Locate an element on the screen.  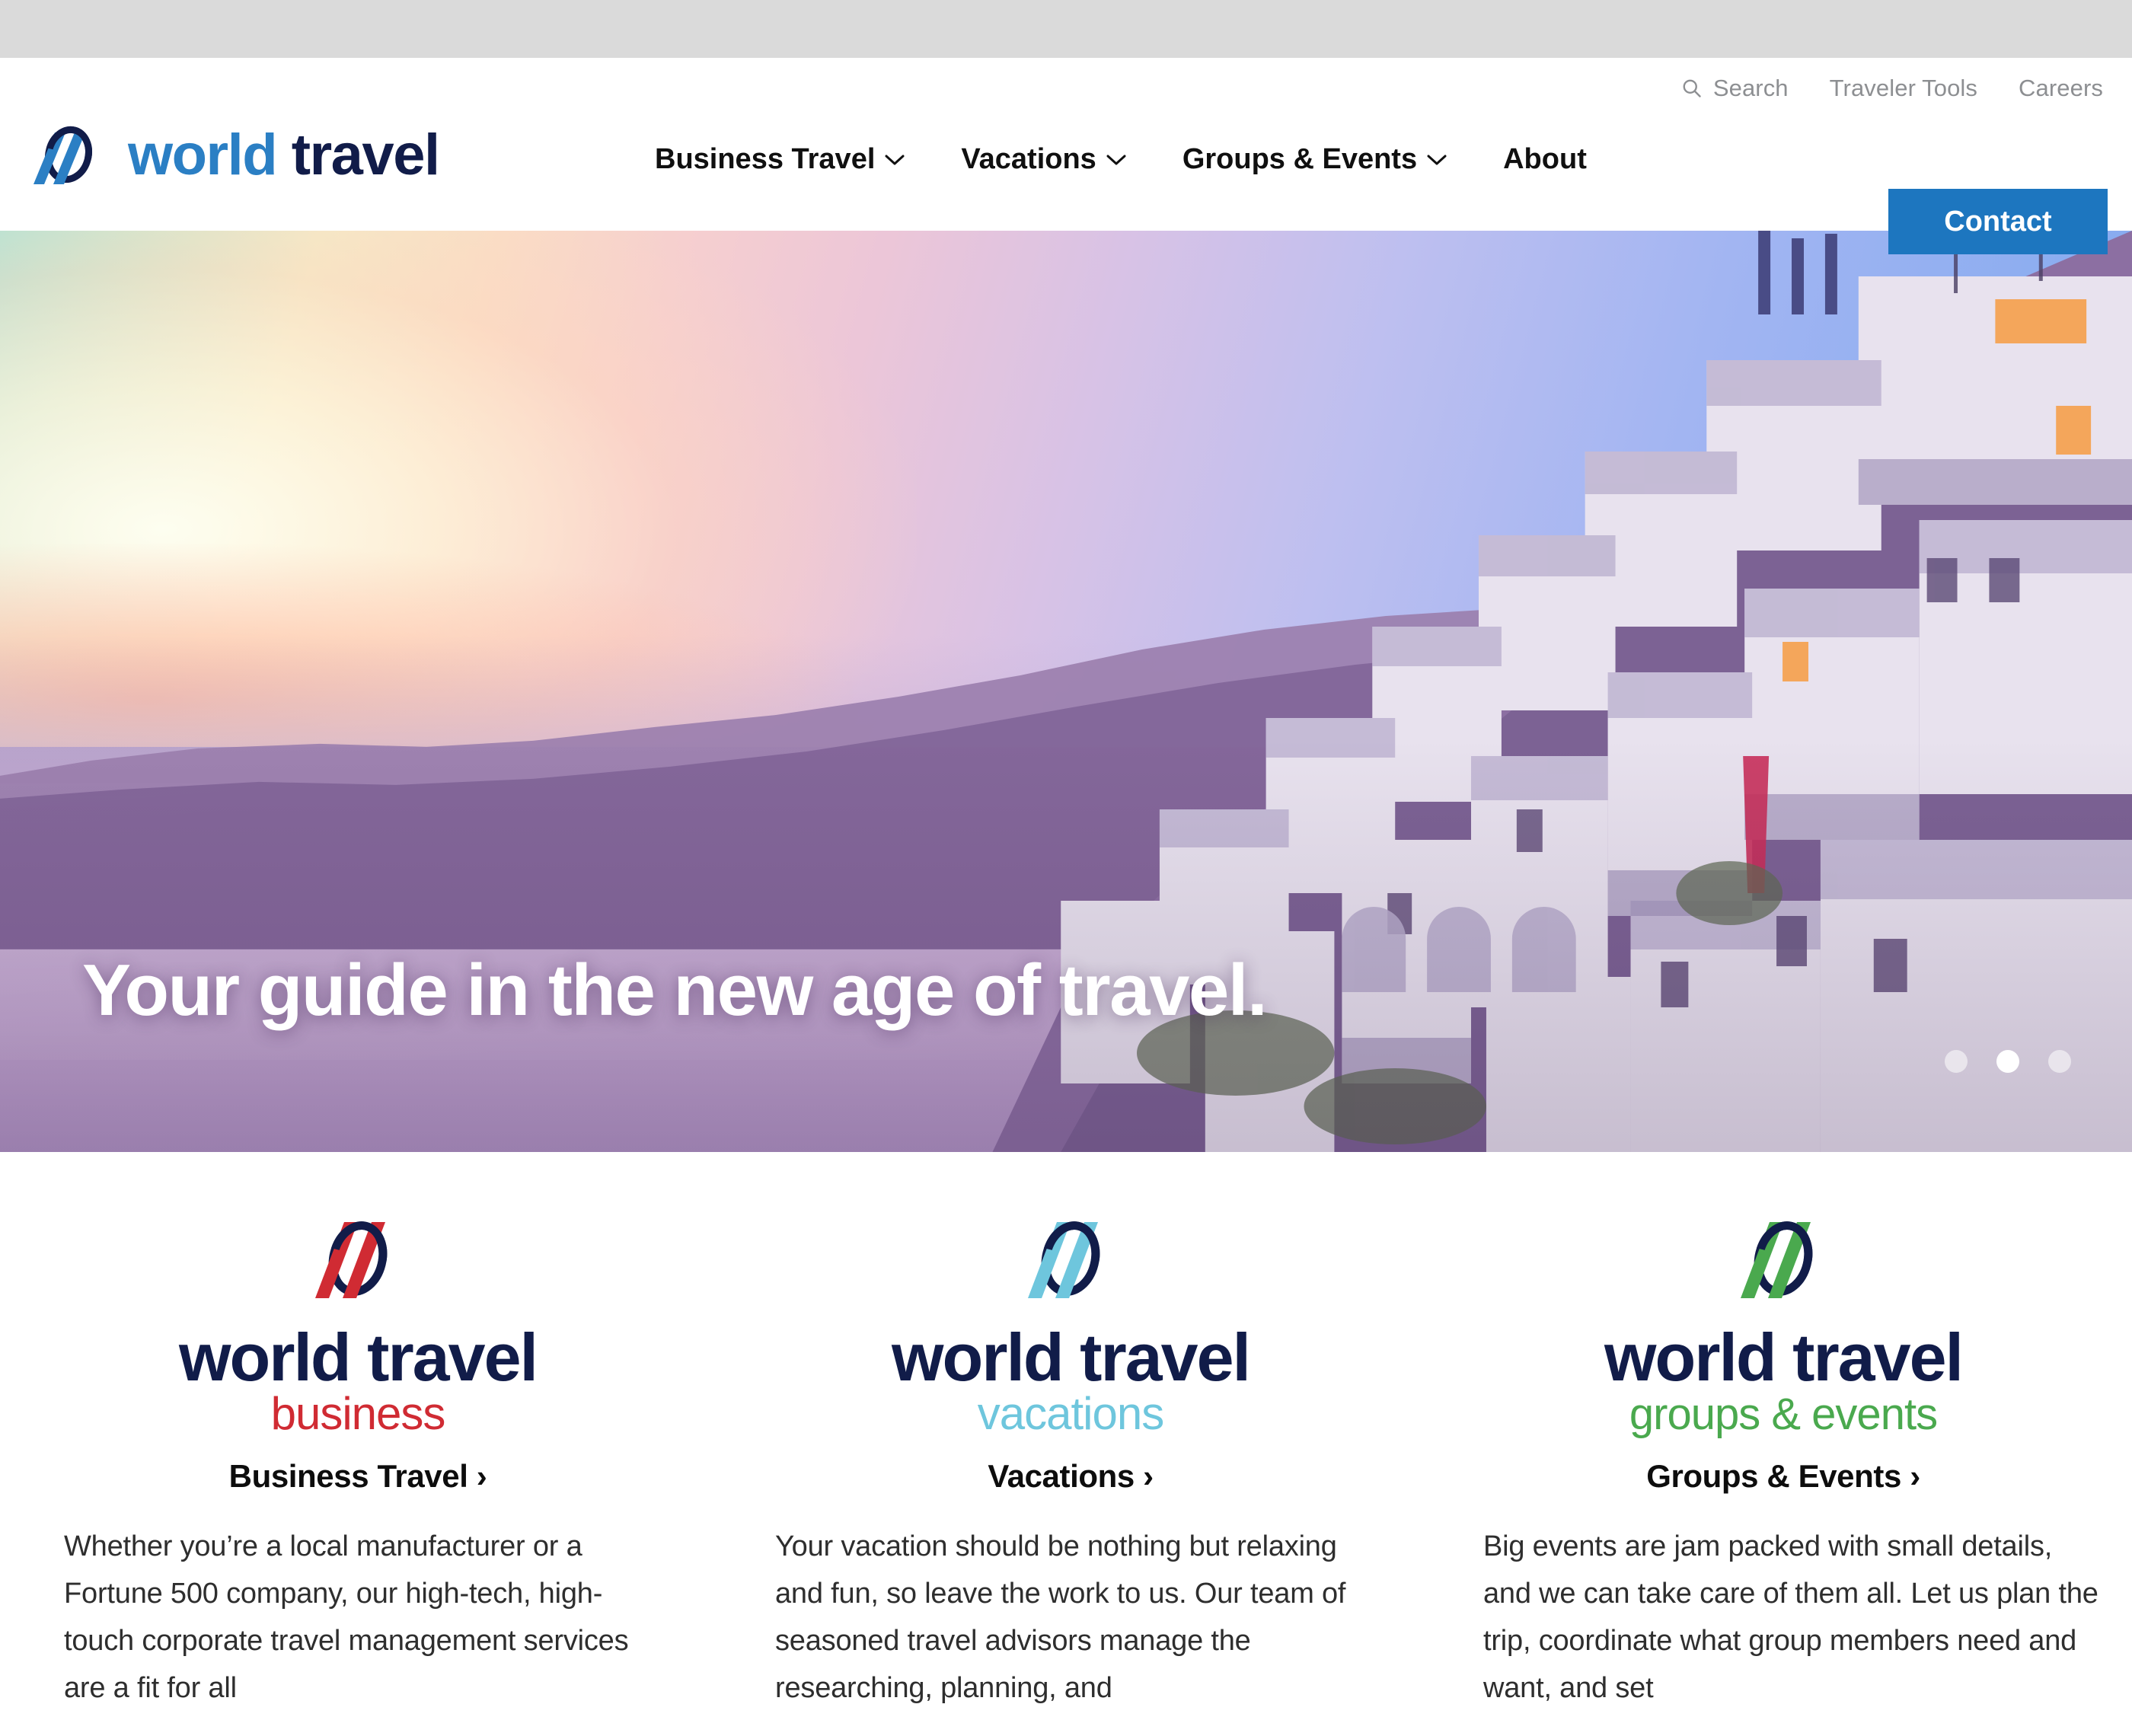
nav-item-label: Business Travel is located at coordinates (765, 159).